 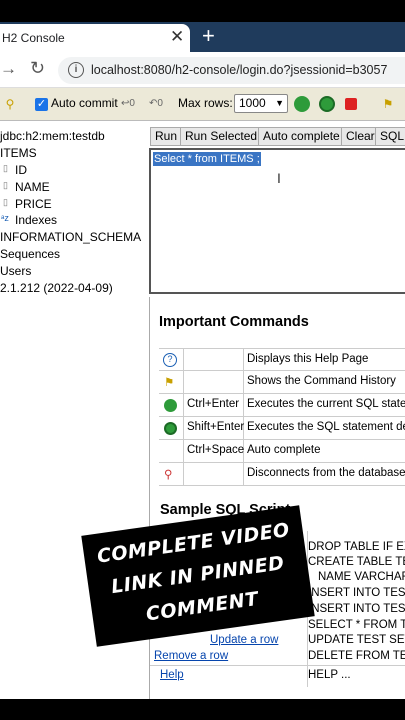 What do you see at coordinates (205, 103) in the screenshot?
I see `max-rows-label: Max rows:` at bounding box center [205, 103].